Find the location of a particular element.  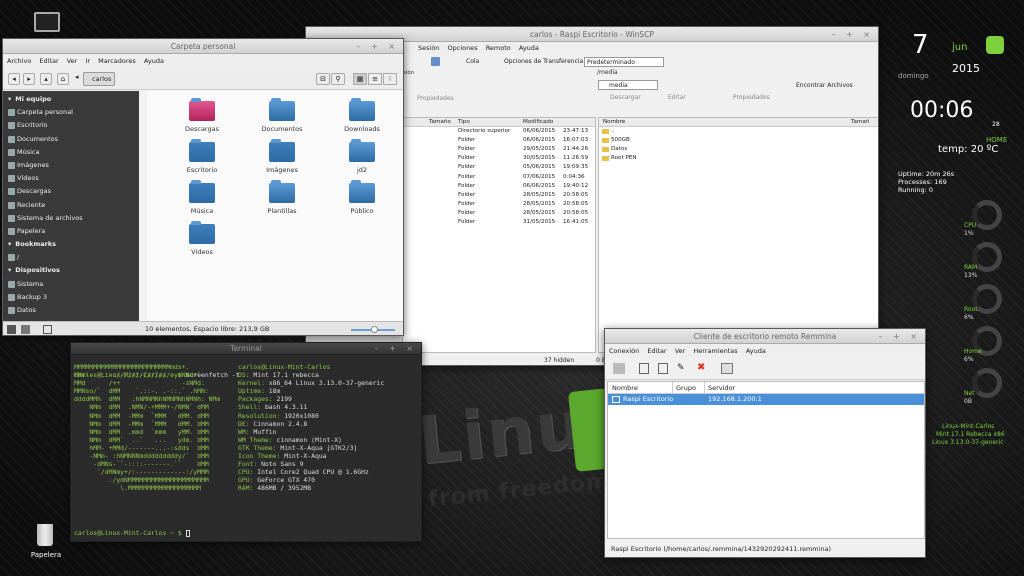

col-modified: Modificado is located at coordinates (538, 122).